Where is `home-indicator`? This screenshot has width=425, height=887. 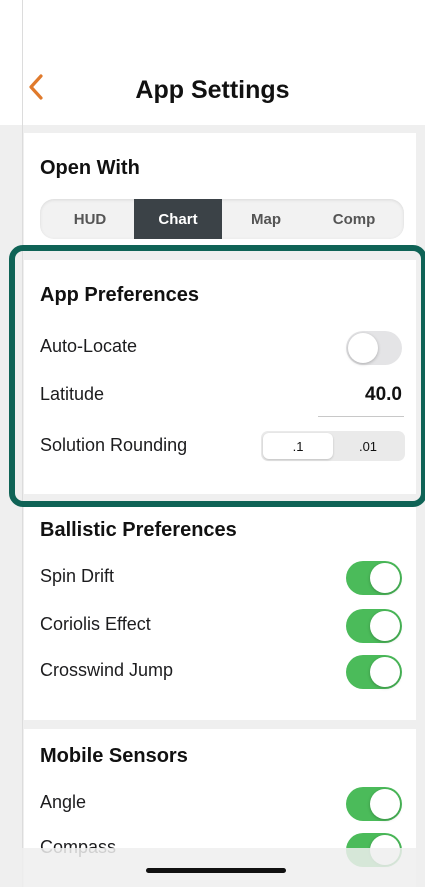 home-indicator is located at coordinates (216, 870).